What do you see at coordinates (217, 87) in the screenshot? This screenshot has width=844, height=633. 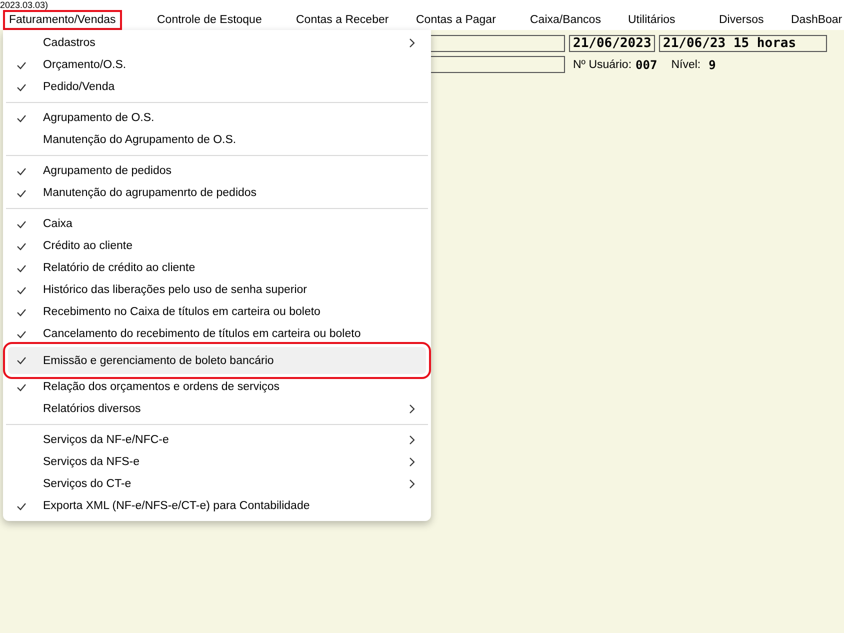 I see `menu-item: Pedido/Venda` at bounding box center [217, 87].